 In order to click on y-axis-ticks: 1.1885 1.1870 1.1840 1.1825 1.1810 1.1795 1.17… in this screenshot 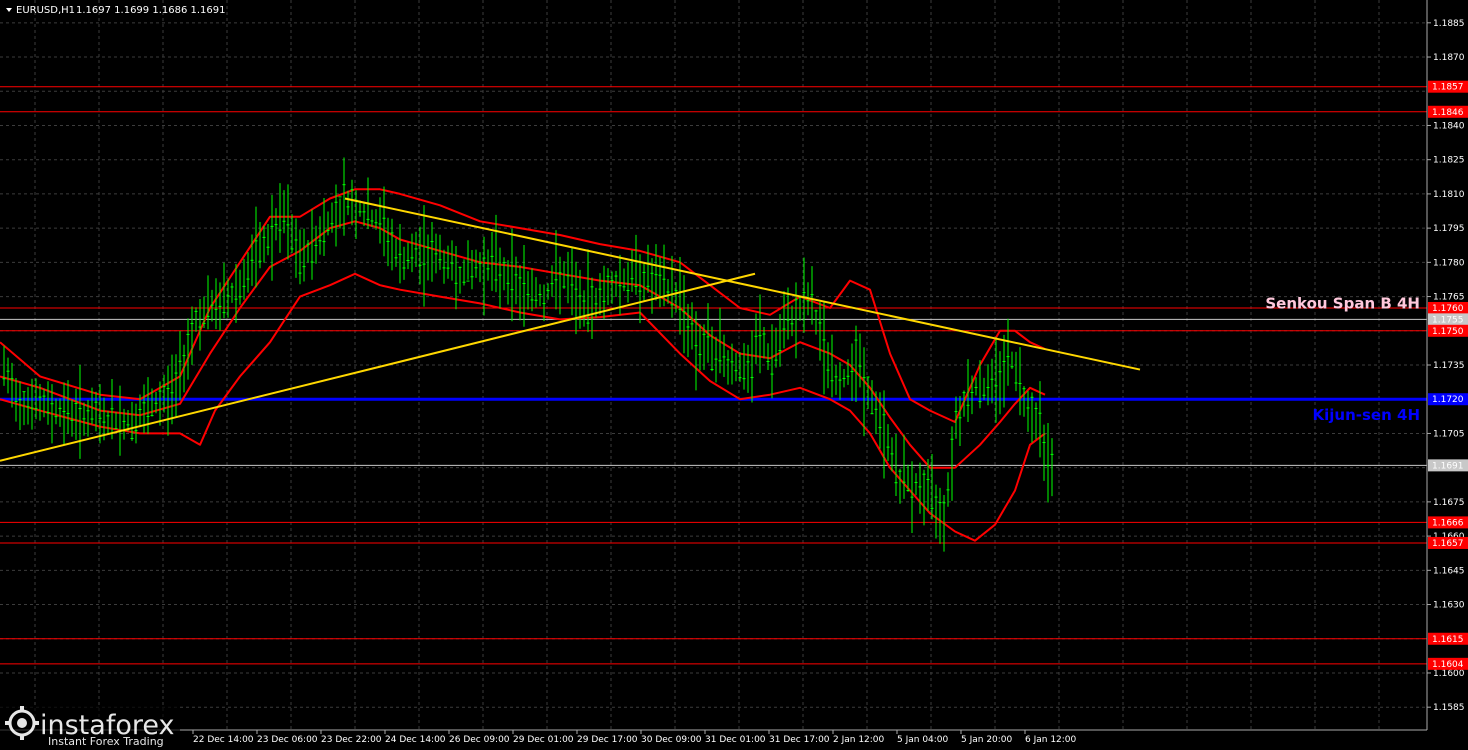, I will do `click(1446, 366)`.